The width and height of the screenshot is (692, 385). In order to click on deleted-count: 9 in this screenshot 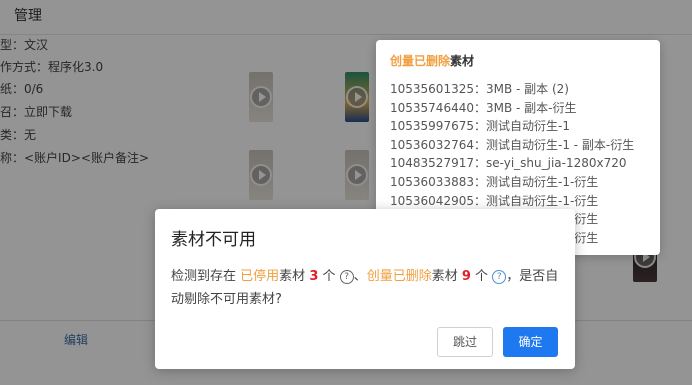, I will do `click(466, 276)`.